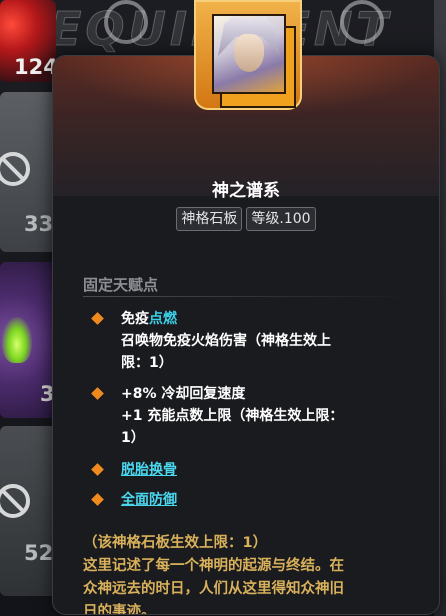 This screenshot has width=446, height=616. I want to click on lore-line: （该神格石板生效上限：1）, so click(175, 543).